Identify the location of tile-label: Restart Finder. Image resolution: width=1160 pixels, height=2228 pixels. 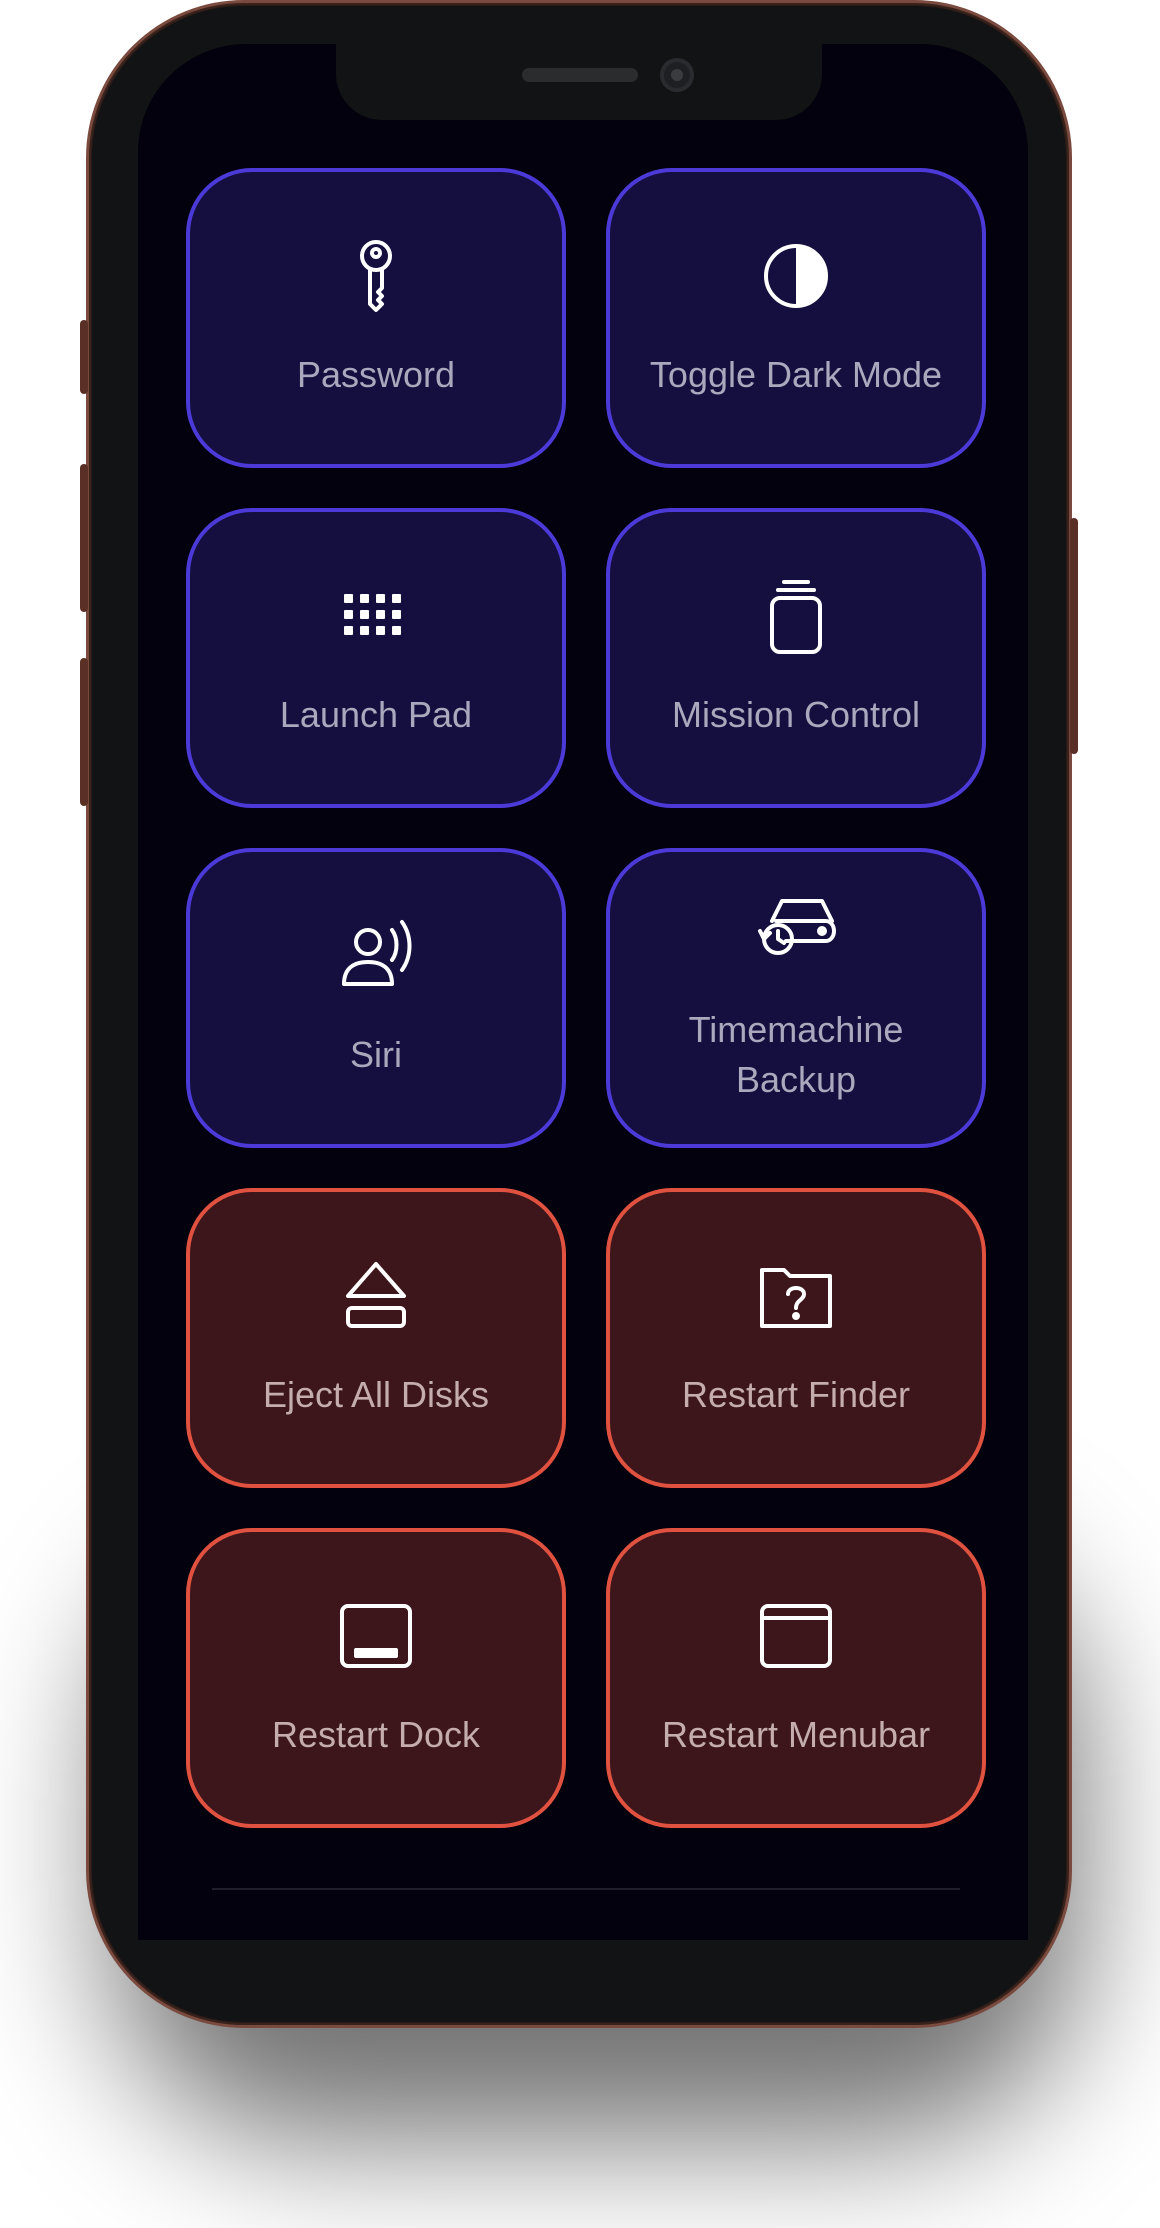
(796, 1394).